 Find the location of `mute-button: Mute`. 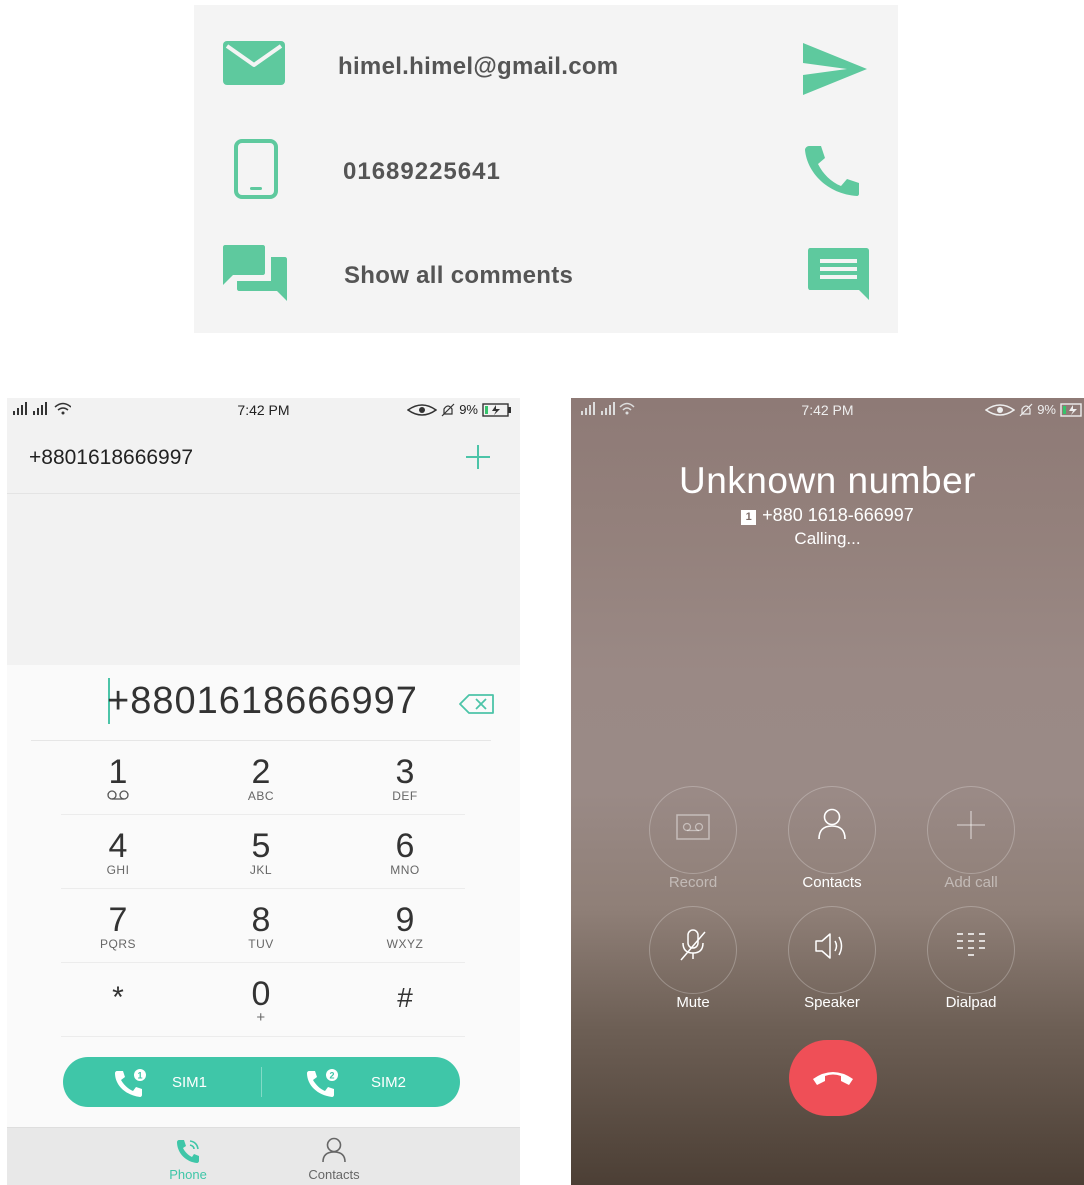

mute-button: Mute is located at coordinates (693, 961).